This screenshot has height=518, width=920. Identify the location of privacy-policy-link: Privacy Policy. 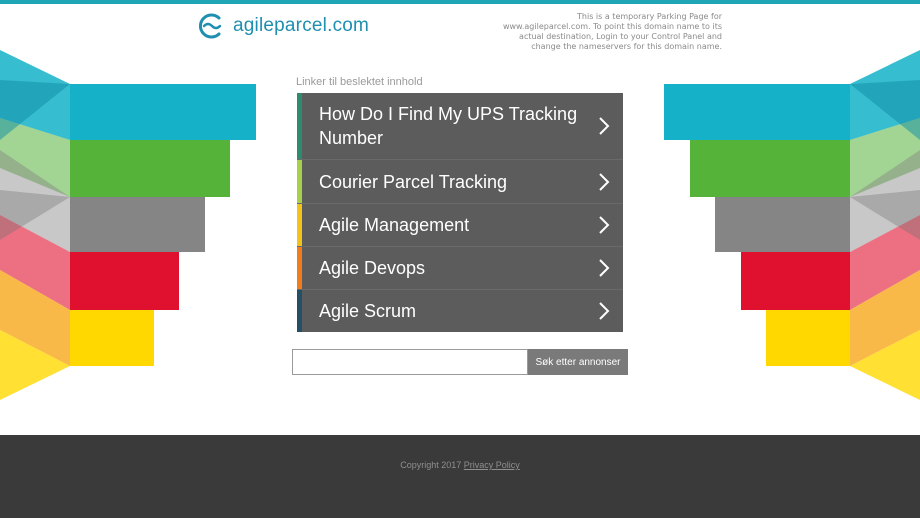
(492, 465).